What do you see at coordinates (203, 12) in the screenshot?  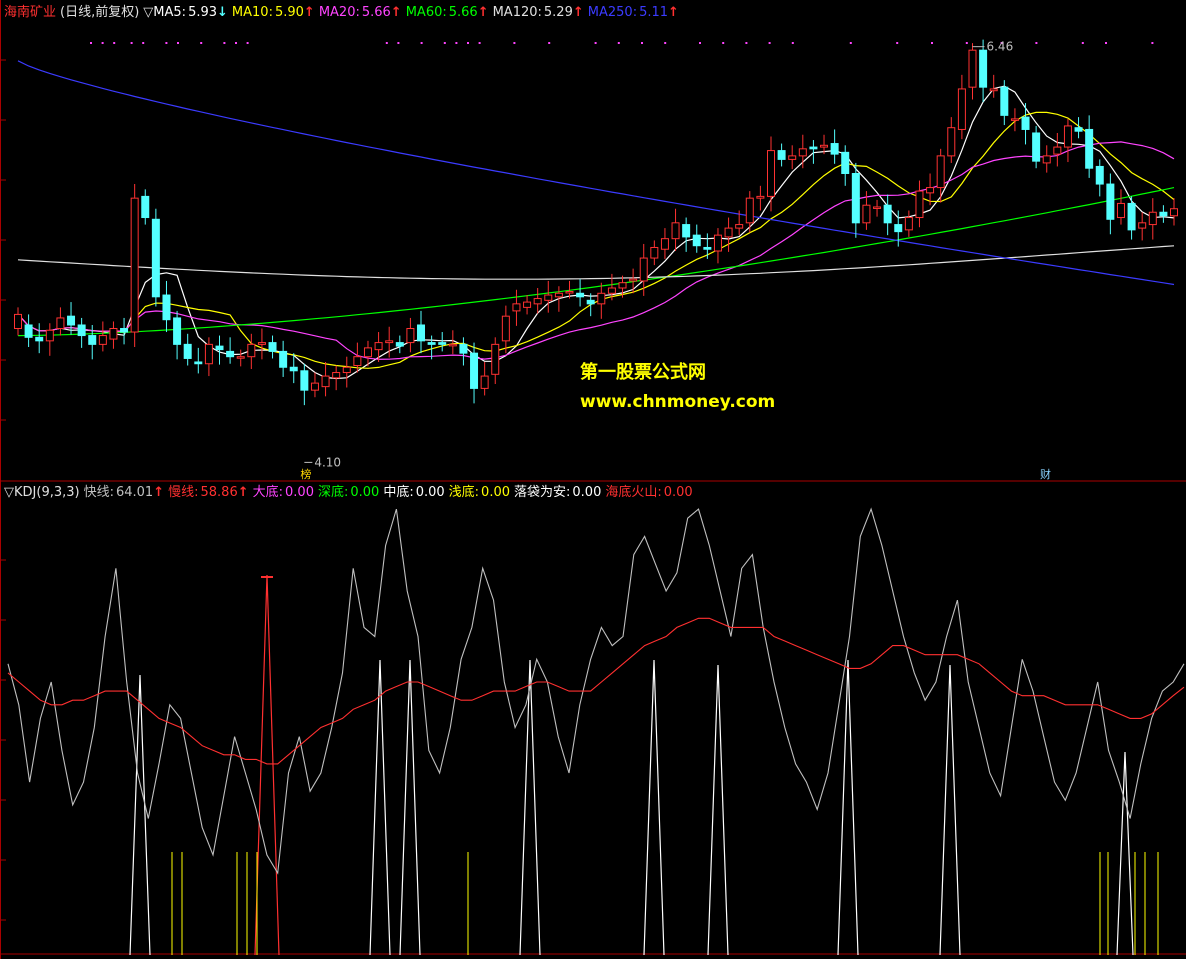 I see `ma-legend-value: 5.93` at bounding box center [203, 12].